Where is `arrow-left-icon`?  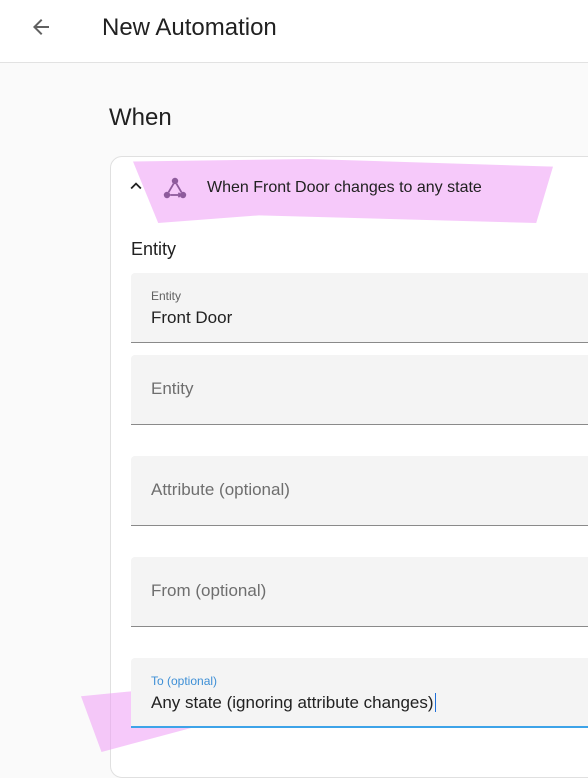
arrow-left-icon is located at coordinates (41, 27).